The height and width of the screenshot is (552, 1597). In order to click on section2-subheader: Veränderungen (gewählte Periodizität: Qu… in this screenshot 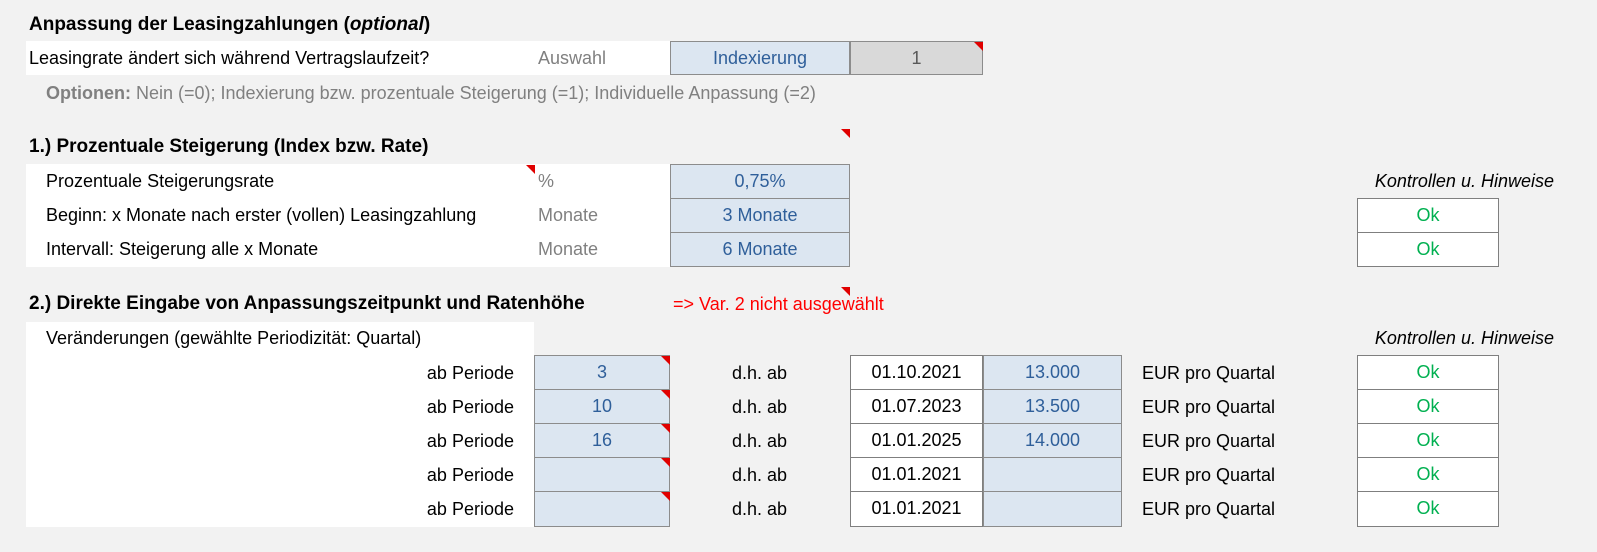, I will do `click(234, 338)`.